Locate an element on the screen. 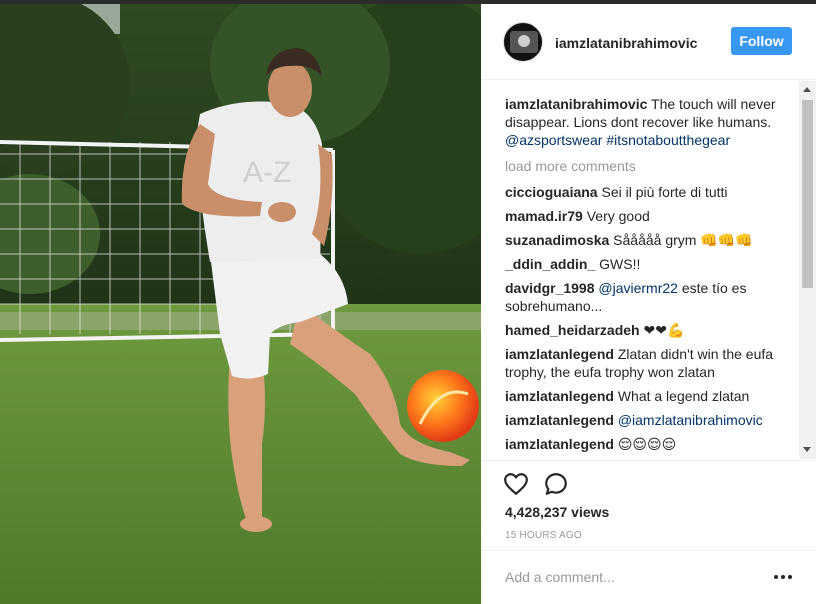 The image size is (816, 604). comment-item: hamed_heidarzadeh ❤❤💪 is located at coordinates (651, 330).